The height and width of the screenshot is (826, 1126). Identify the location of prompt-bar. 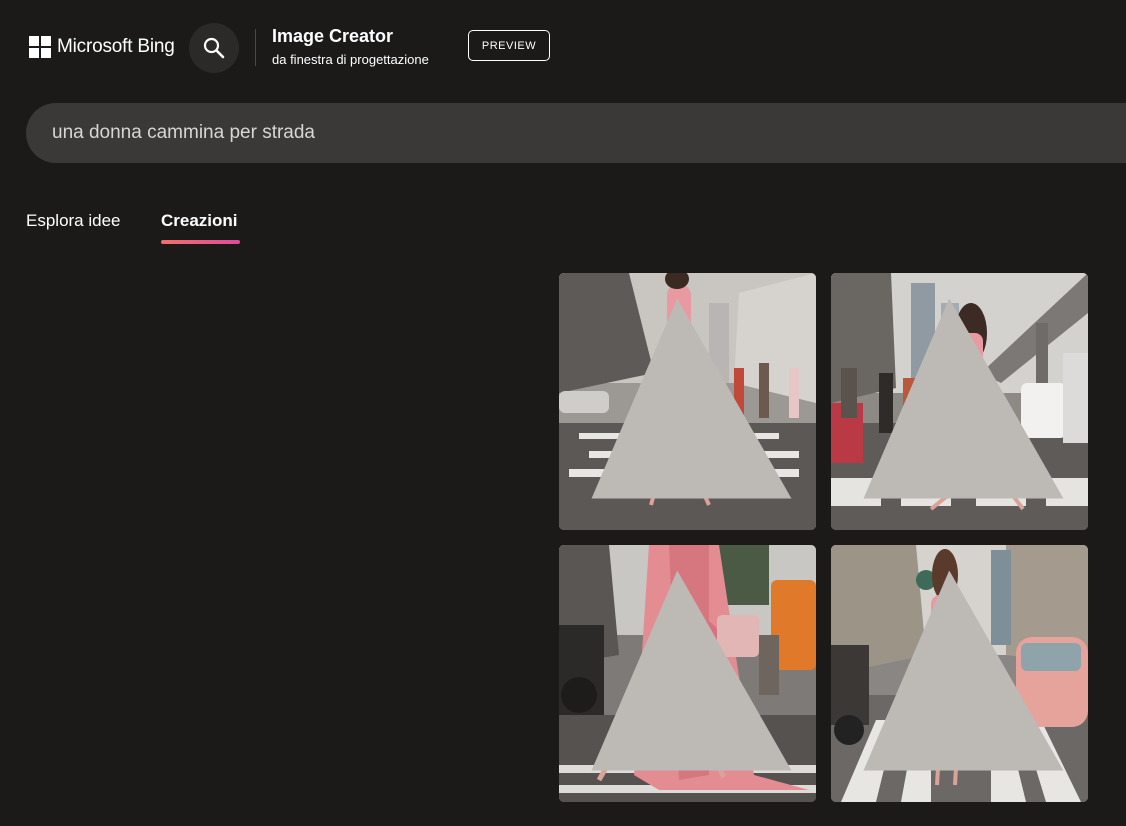
(576, 133).